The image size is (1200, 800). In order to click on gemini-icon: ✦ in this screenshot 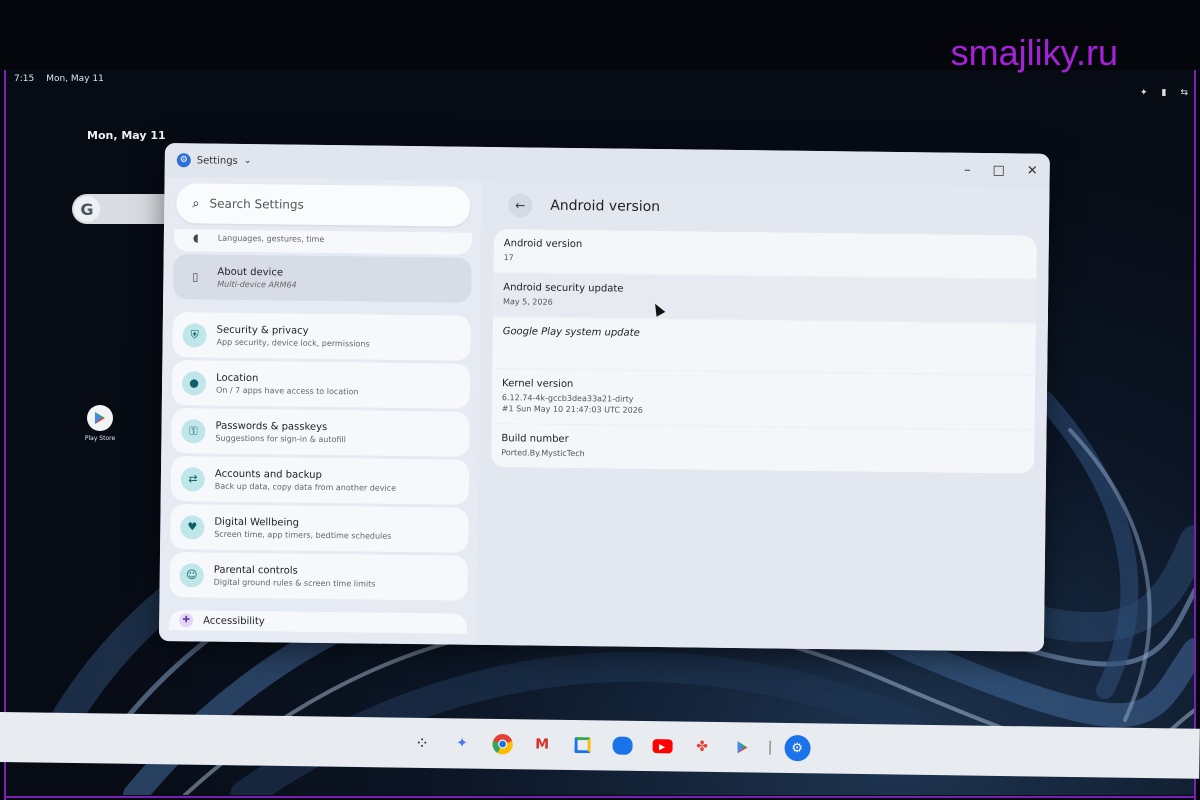, I will do `click(462, 743)`.